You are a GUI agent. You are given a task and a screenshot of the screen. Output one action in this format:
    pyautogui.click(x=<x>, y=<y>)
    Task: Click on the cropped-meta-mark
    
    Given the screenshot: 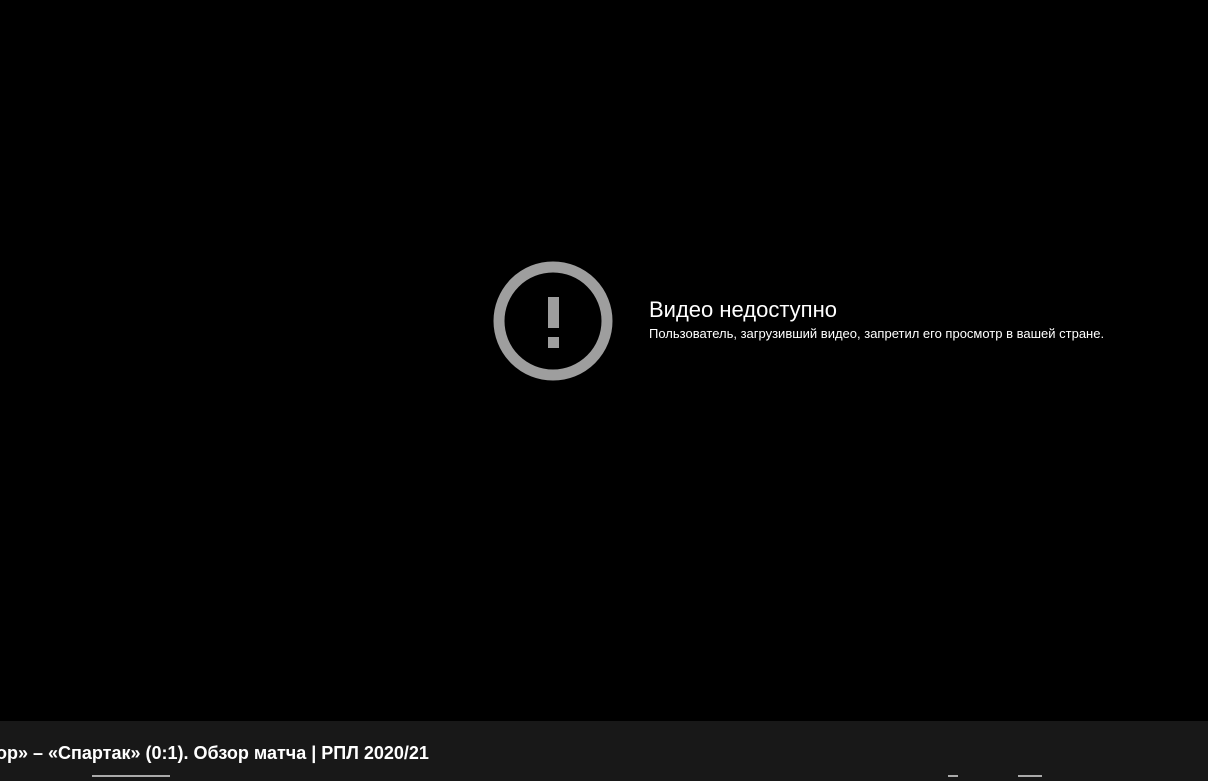 What is the action you would take?
    pyautogui.click(x=131, y=778)
    